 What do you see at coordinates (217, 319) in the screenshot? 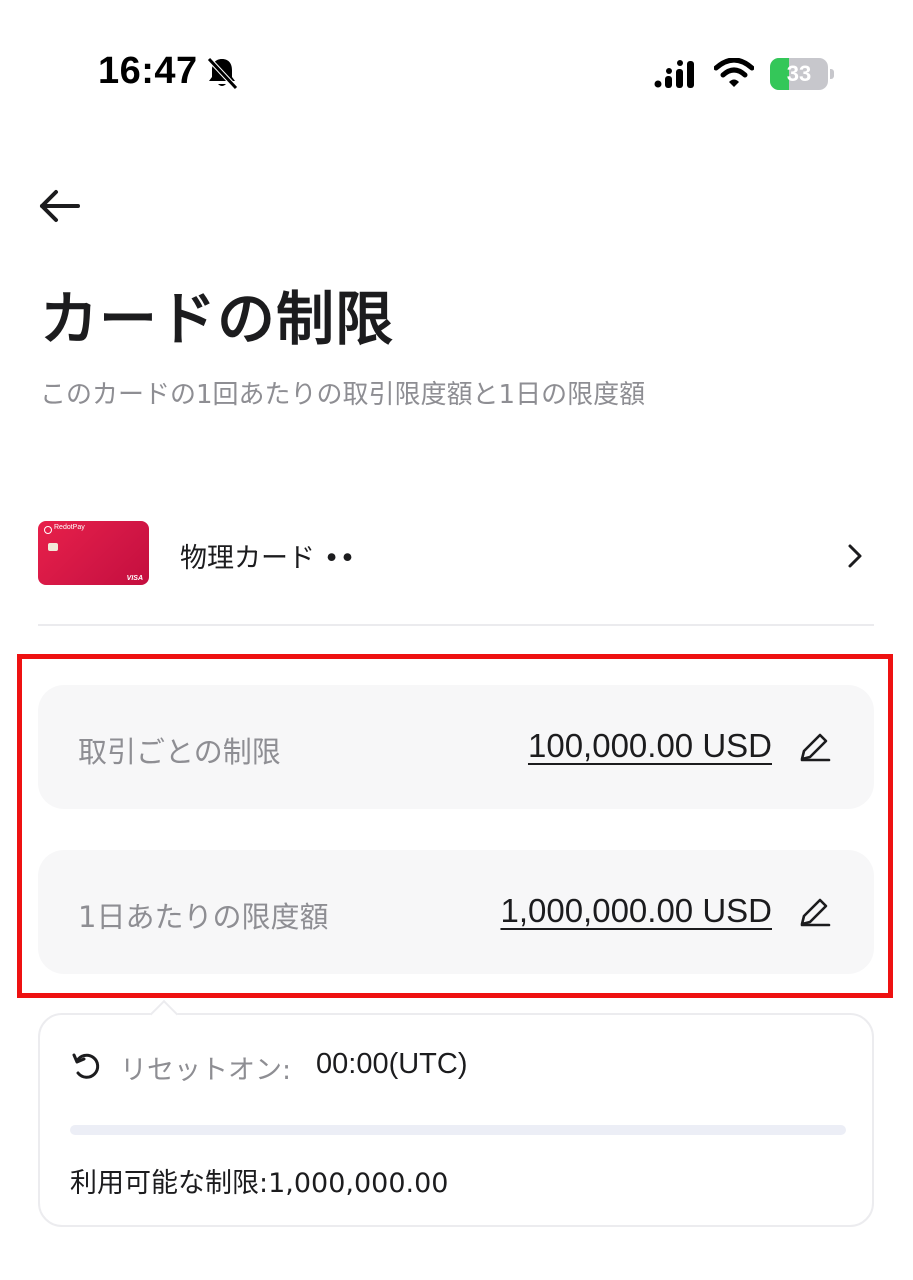
I see `page-title: カードの制限` at bounding box center [217, 319].